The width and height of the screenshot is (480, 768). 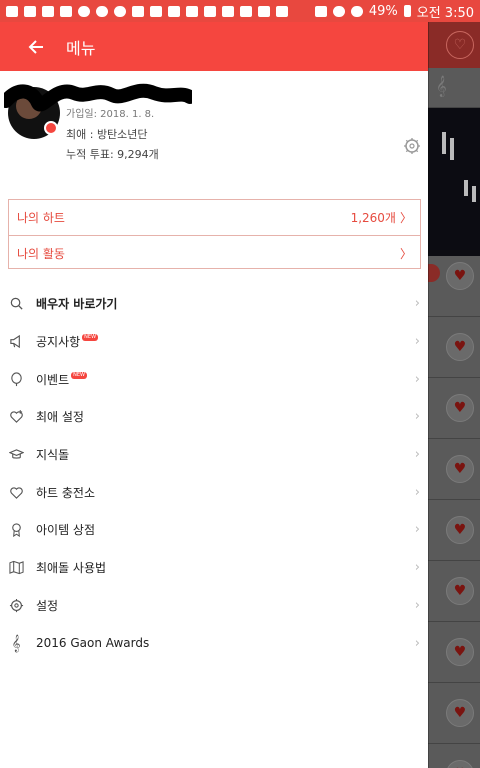 I want to click on menu-item-label: 지식돌, so click(x=53, y=455).